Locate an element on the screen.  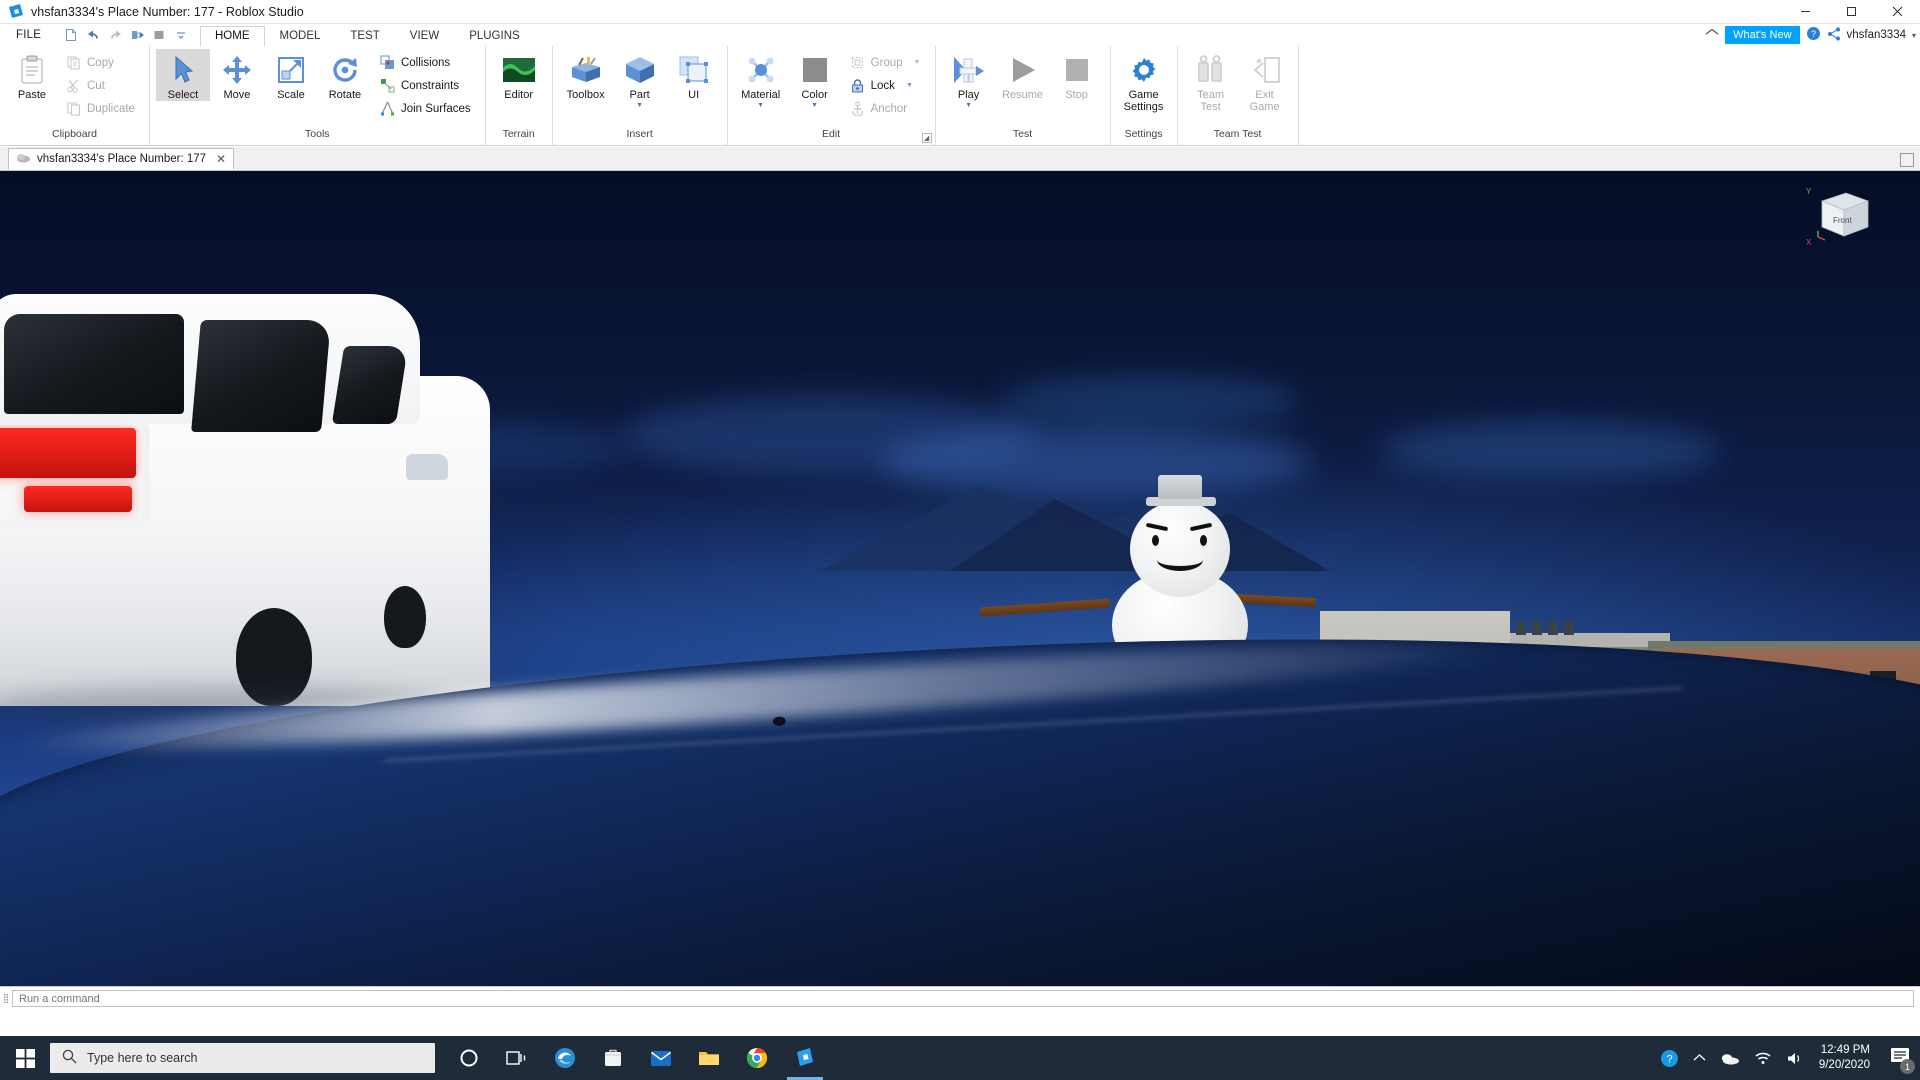
color-button: Color ▼ is located at coordinates (815, 79).